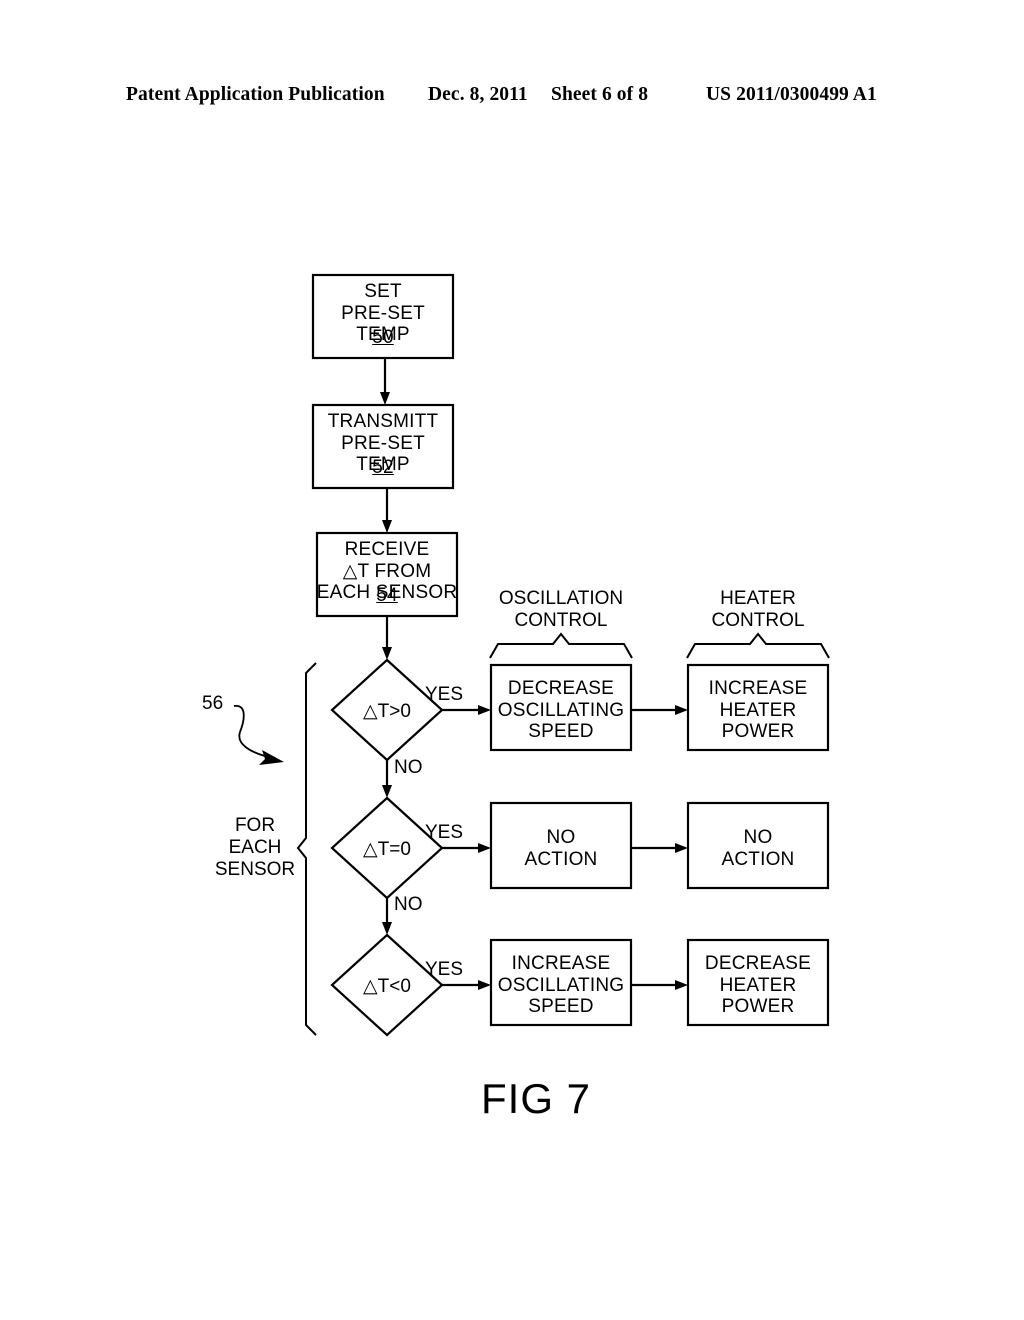 The width and height of the screenshot is (1024, 1320). Describe the element at coordinates (561, 609) in the screenshot. I see `column-header-oscillation: OSCILLATION CONTROL` at that location.